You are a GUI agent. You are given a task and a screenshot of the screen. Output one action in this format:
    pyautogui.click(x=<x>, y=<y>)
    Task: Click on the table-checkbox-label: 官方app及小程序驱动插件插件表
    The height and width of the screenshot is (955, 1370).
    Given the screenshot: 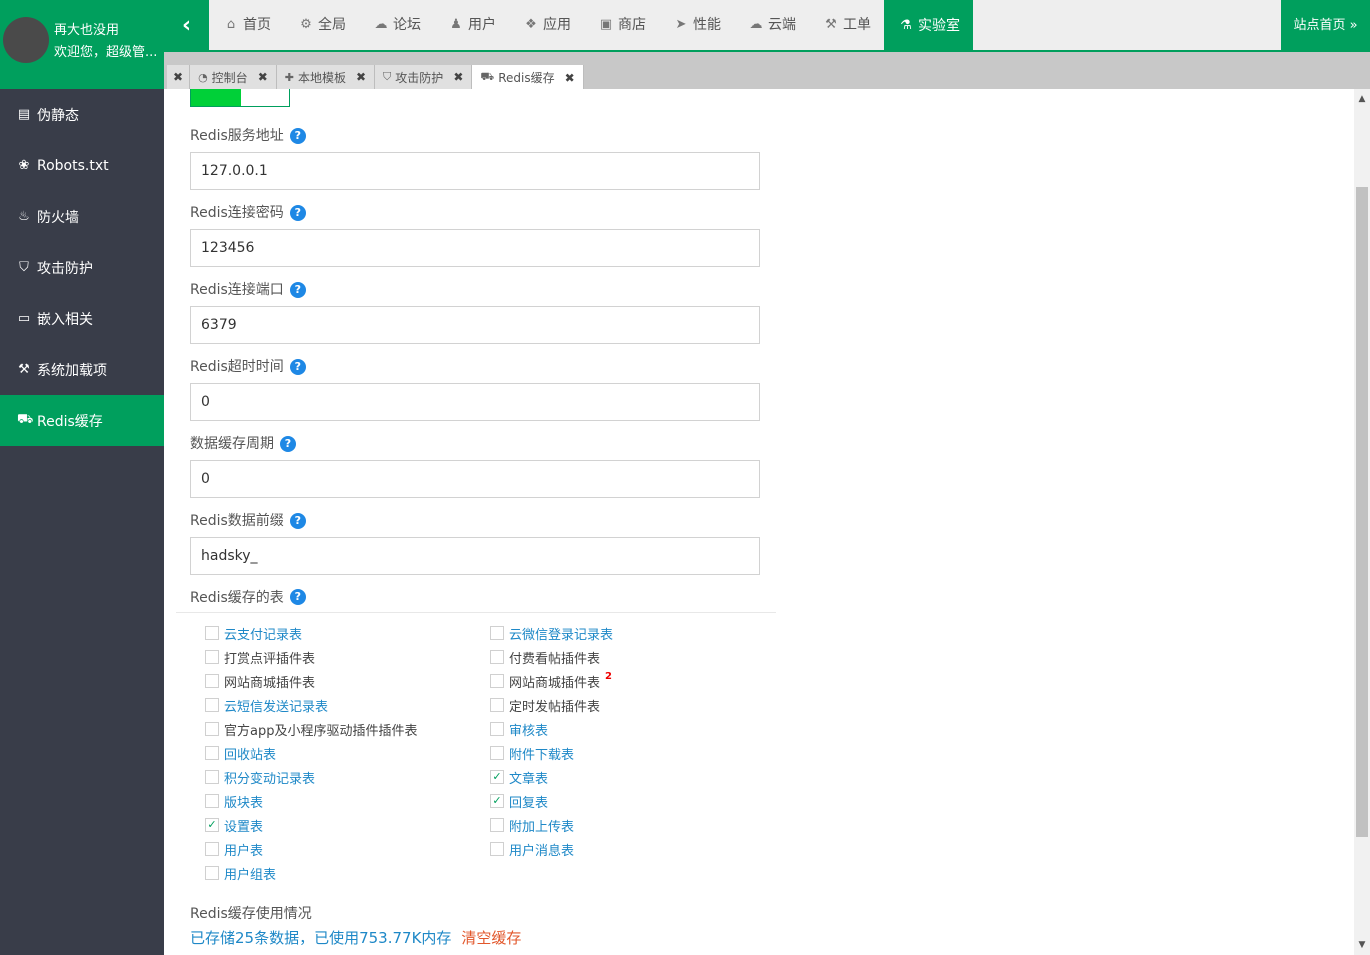 What is the action you would take?
    pyautogui.click(x=320, y=729)
    